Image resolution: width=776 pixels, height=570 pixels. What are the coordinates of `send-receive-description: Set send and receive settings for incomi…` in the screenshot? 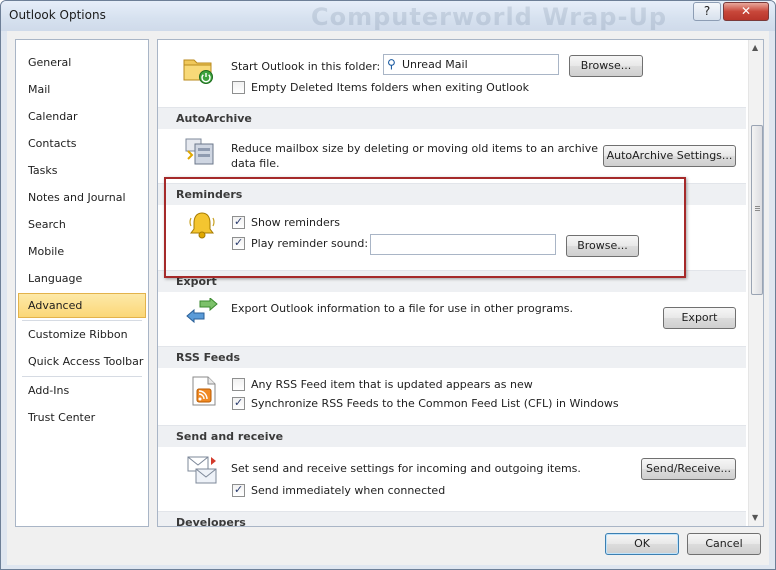 It's located at (406, 468).